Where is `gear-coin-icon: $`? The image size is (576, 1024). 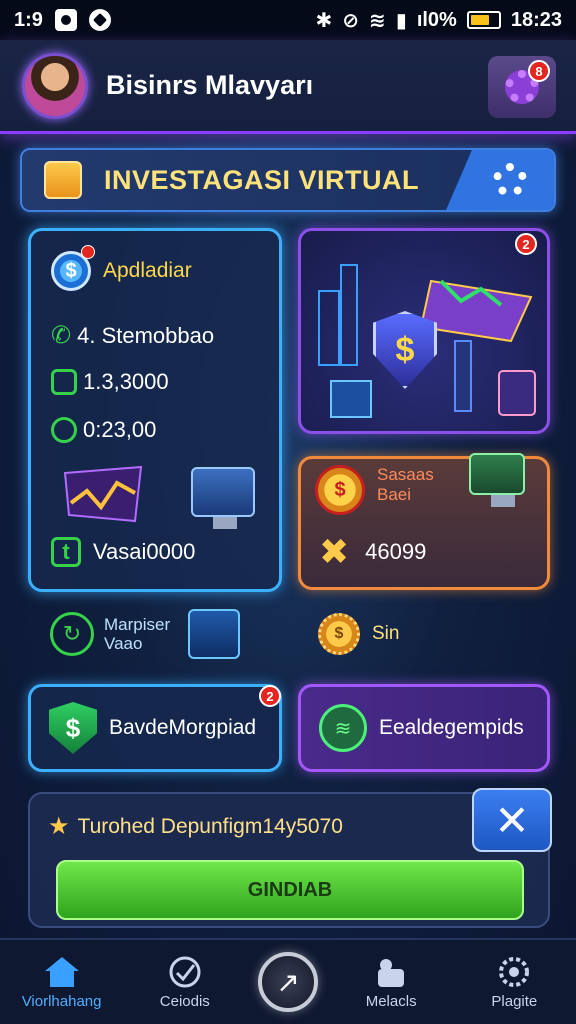 gear-coin-icon: $ is located at coordinates (339, 634).